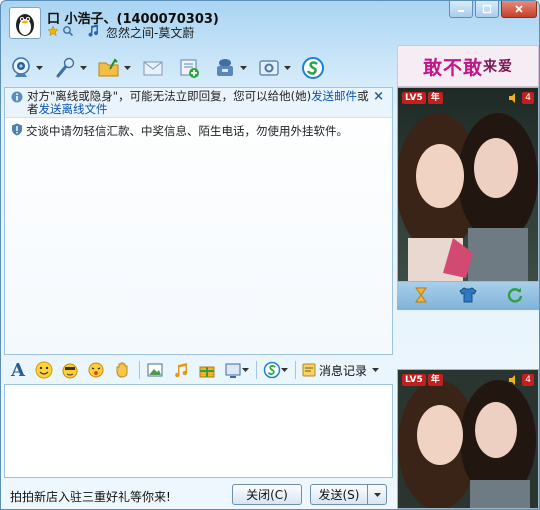  Describe the element at coordinates (53, 32) in the screenshot. I see `star-icon` at that location.